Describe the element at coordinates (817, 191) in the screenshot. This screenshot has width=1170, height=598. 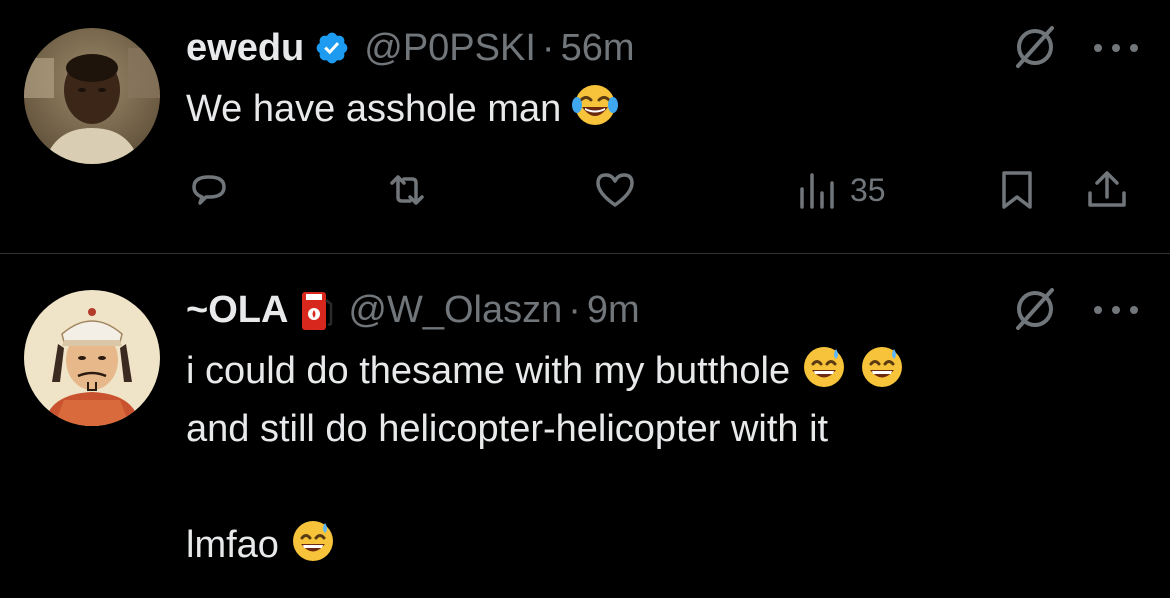
I see `views-bar-chart-icon` at that location.